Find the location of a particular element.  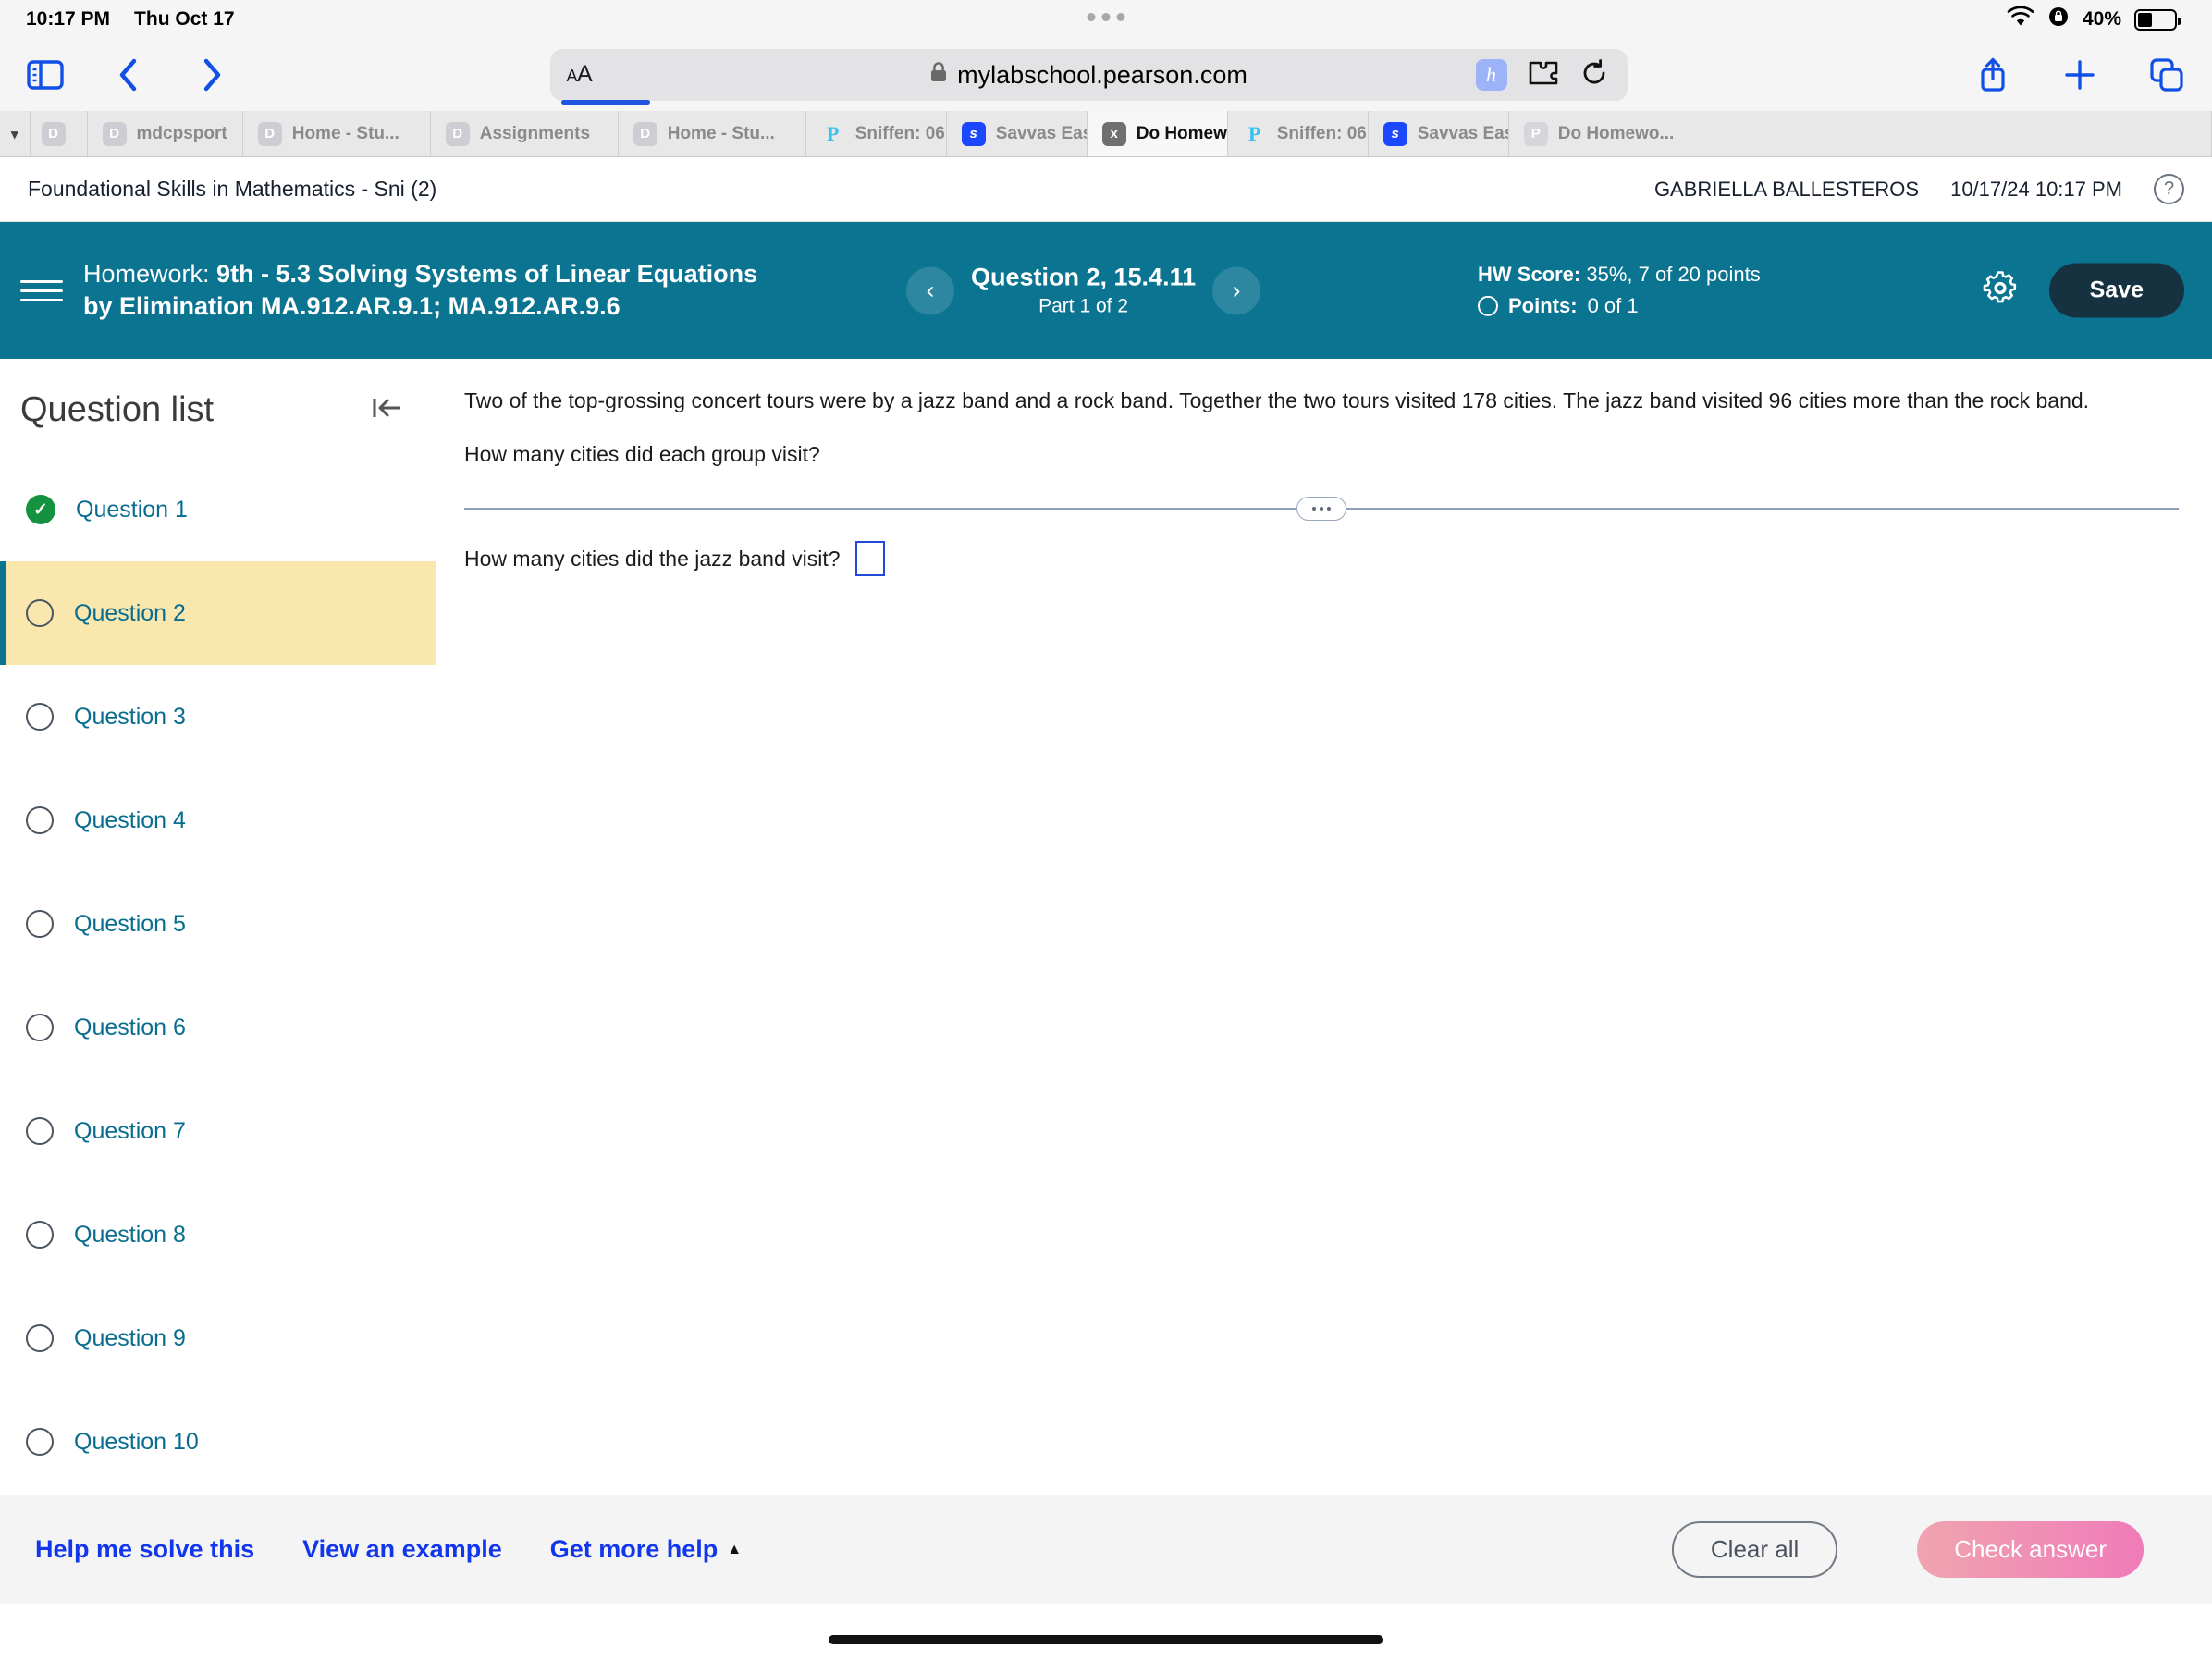

tab-item: ▾ is located at coordinates (16, 133).